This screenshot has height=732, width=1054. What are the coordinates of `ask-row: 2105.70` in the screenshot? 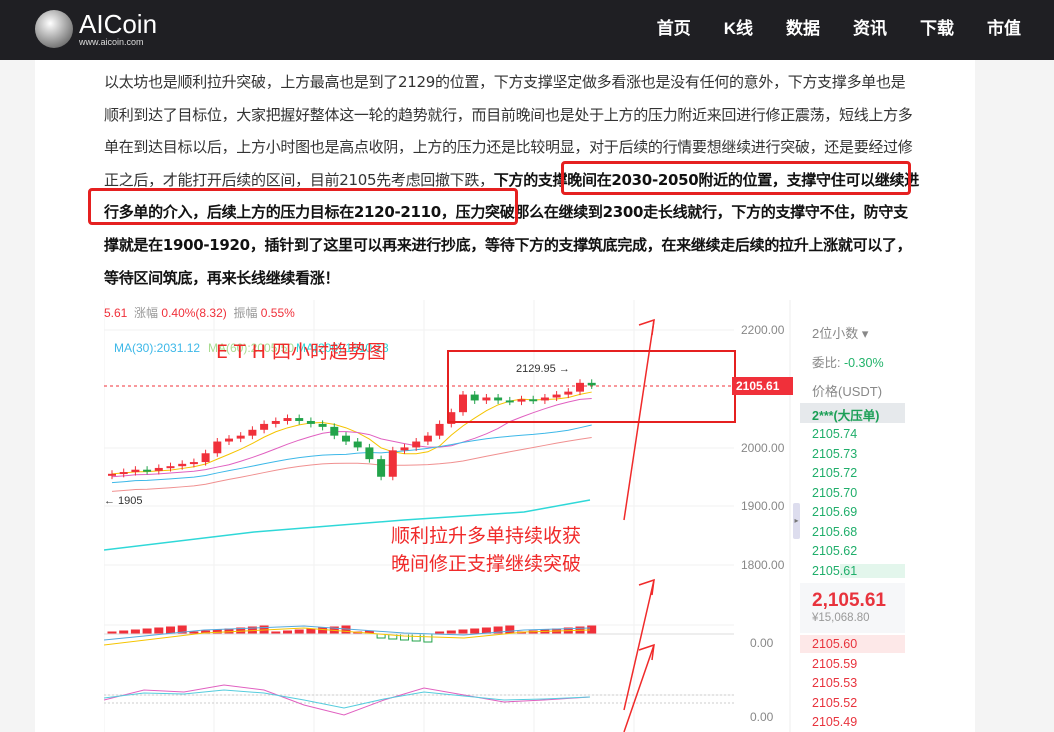 It's located at (834, 493).